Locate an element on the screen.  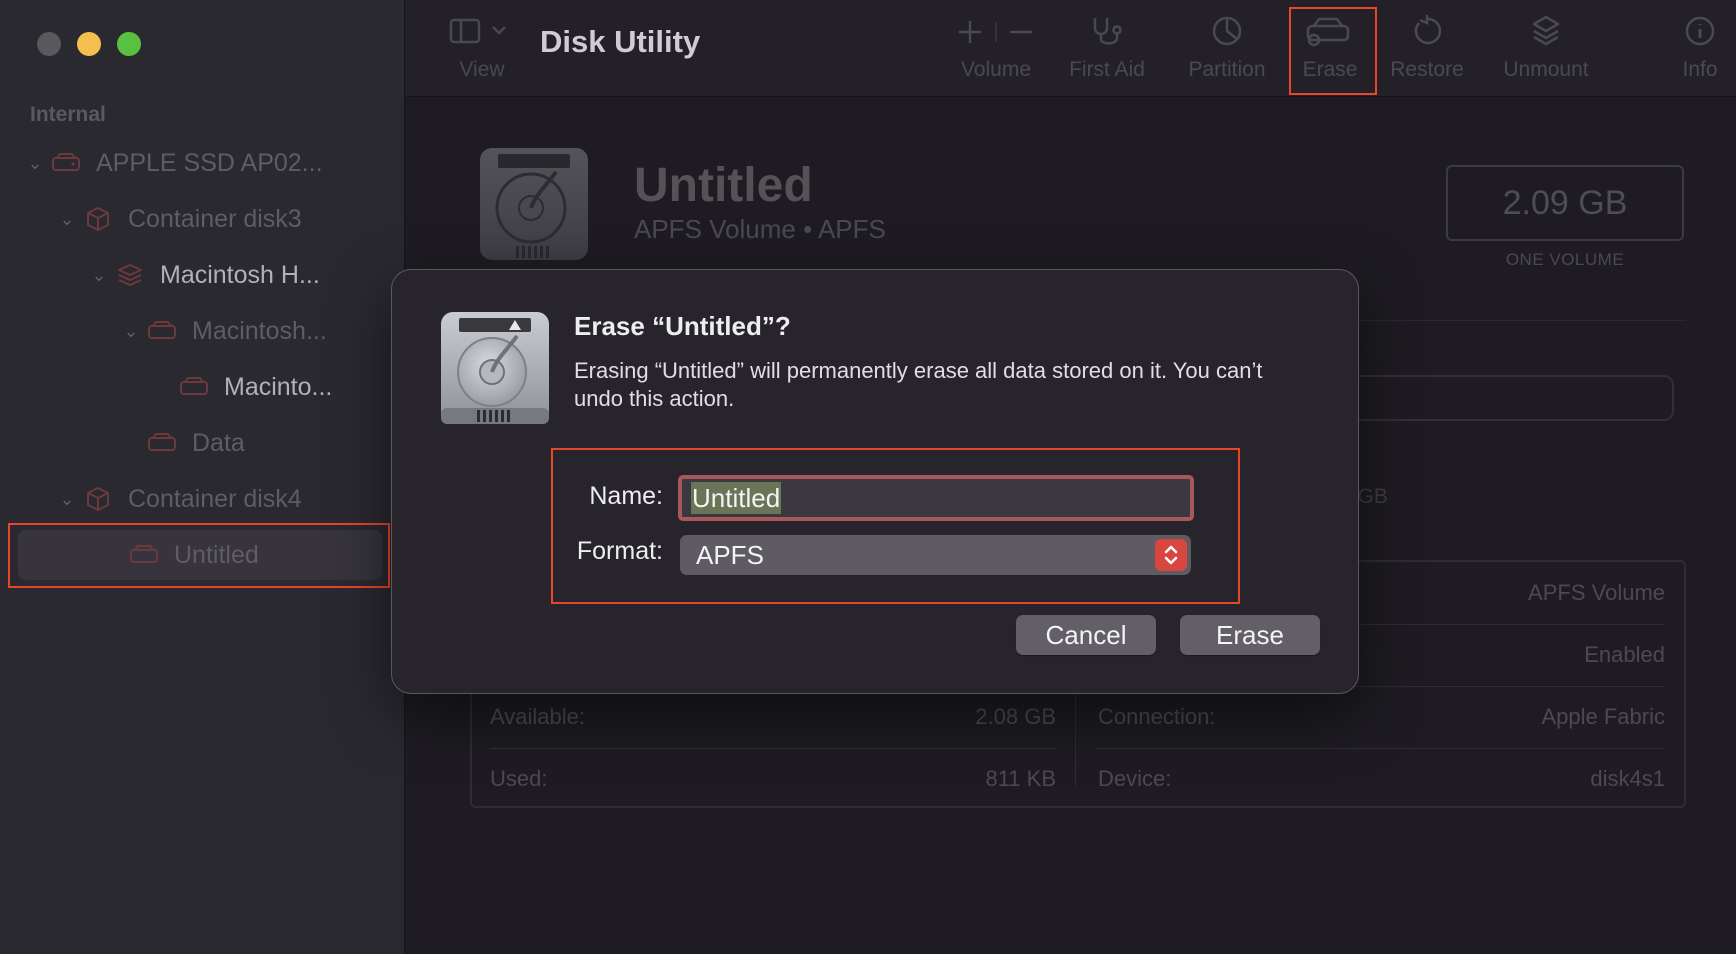
capacity-label: ONE VOLUME is located at coordinates (1565, 259).